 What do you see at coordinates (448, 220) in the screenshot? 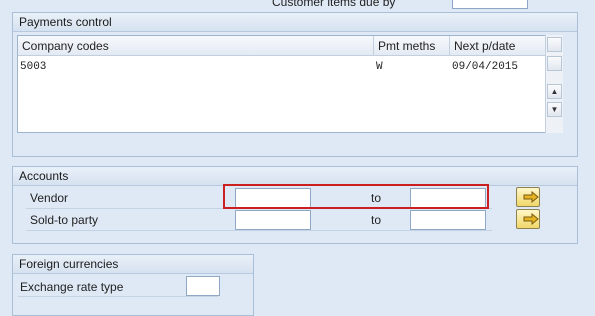
I see `sold-to-to-field` at bounding box center [448, 220].